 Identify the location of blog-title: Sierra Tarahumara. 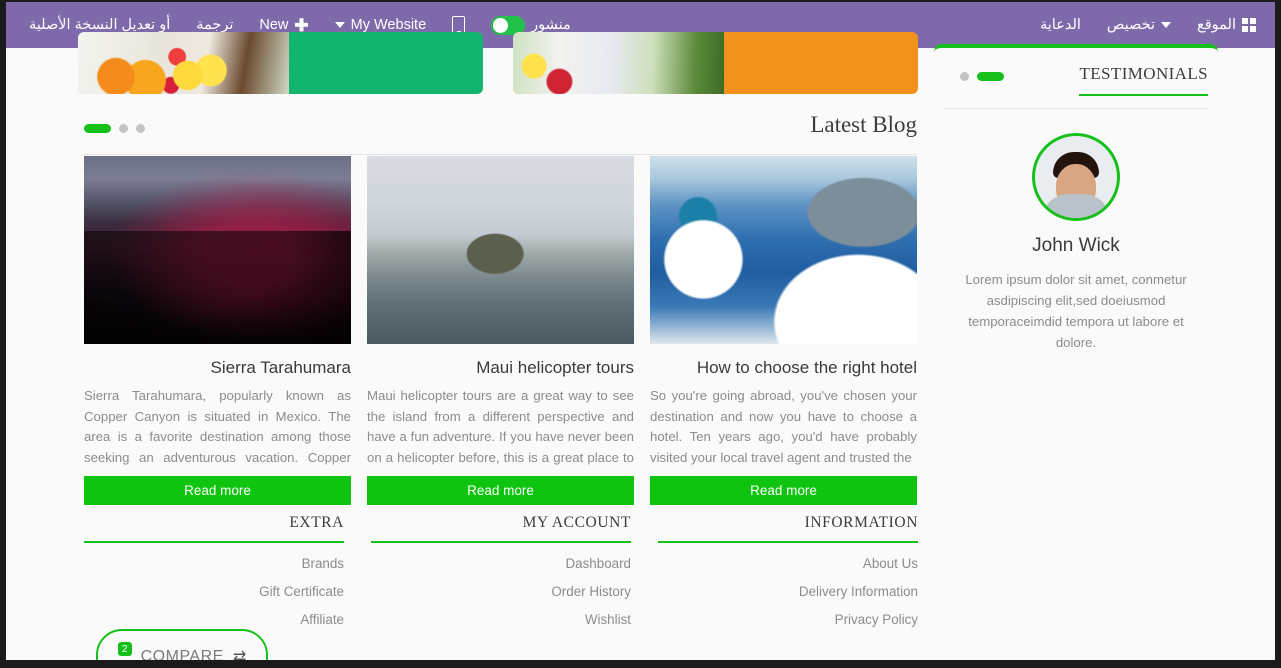
(217, 368).